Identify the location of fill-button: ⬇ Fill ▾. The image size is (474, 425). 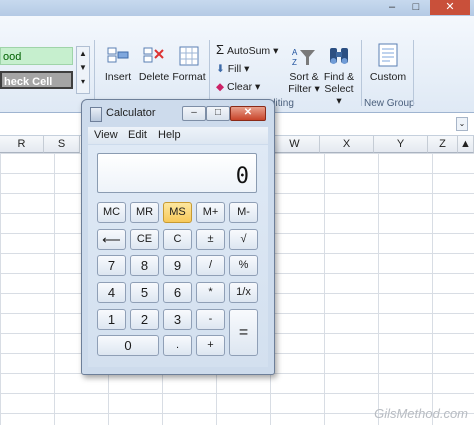
(232, 69).